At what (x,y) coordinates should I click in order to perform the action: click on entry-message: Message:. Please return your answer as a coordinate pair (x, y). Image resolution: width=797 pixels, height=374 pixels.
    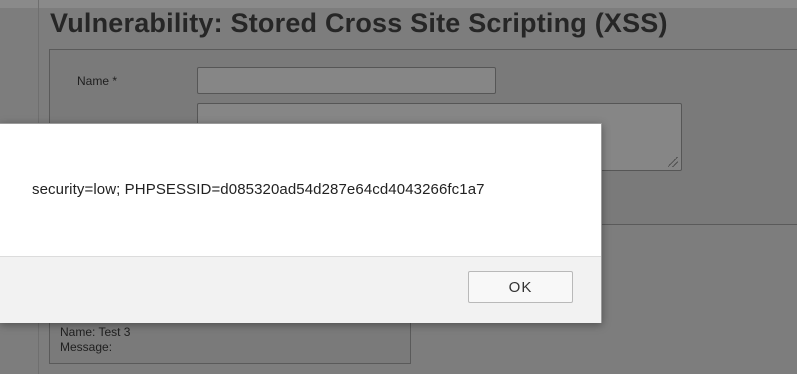
    Looking at the image, I should click on (86, 347).